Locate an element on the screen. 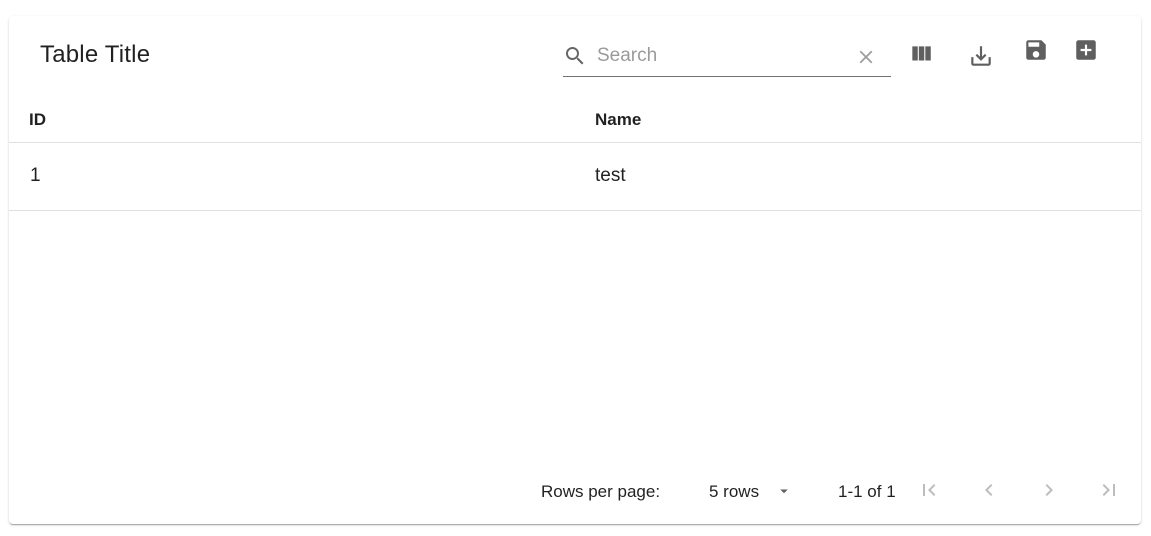  last-page-icon is located at coordinates (1109, 492).